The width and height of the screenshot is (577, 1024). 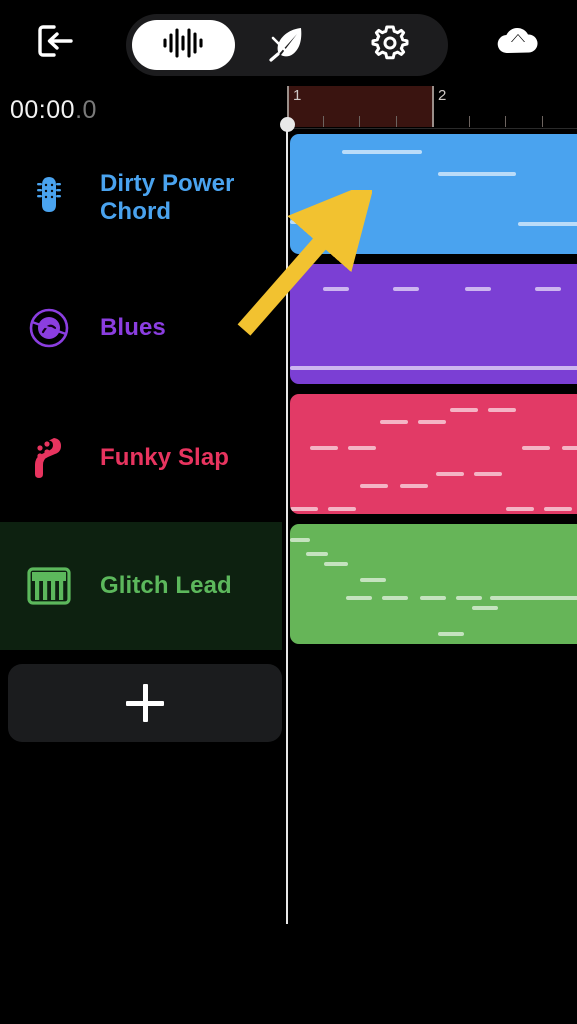 I want to click on gear-icon, so click(x=390, y=45).